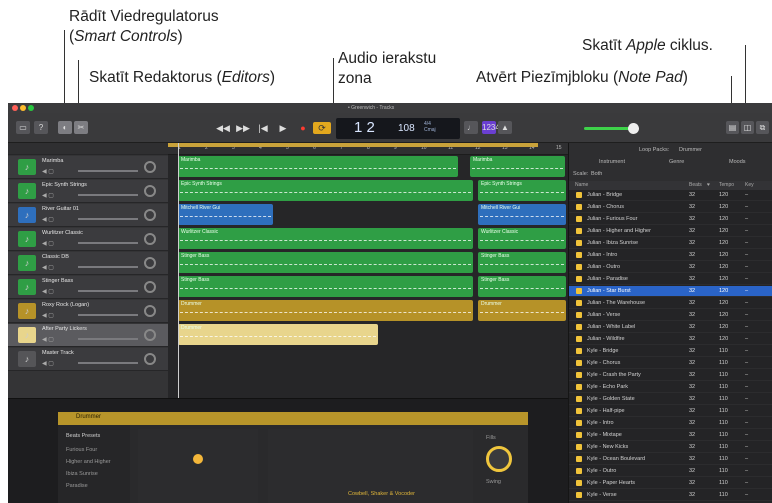  What do you see at coordinates (670, 339) in the screenshot?
I see `loop-row: Julian - Wildfire 32 120 –` at bounding box center [670, 339].